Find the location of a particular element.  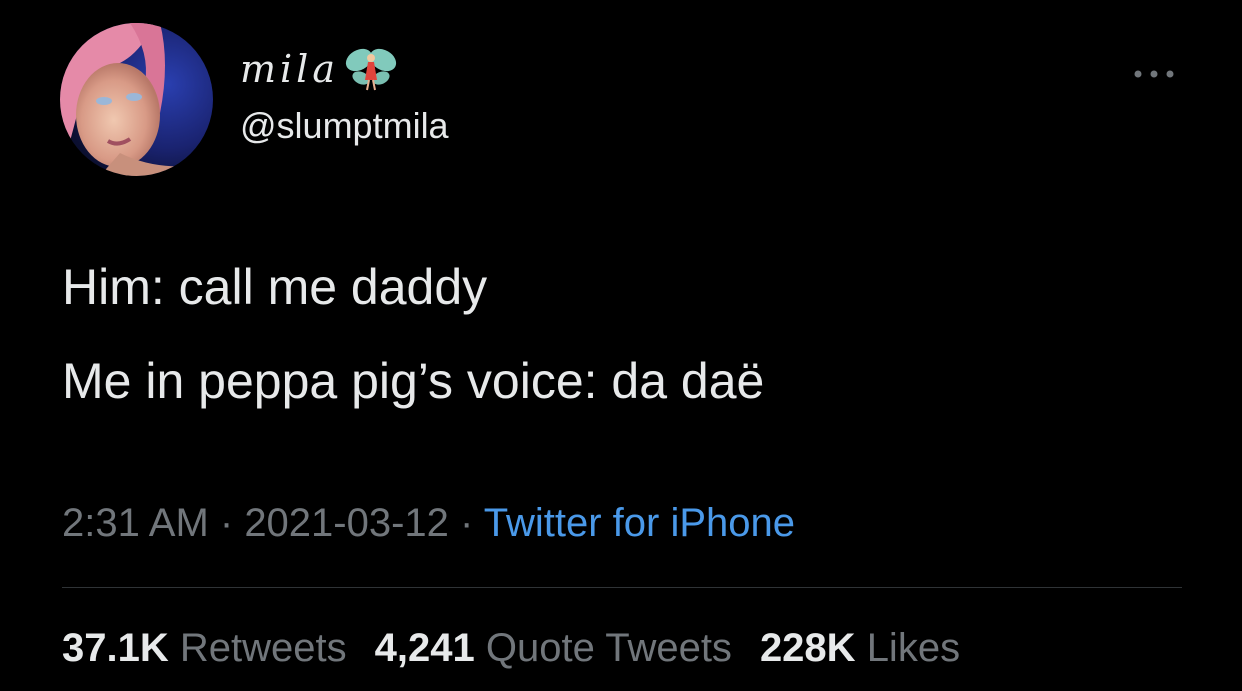

quote-tweets-stat: 4,241 Quote Tweets is located at coordinates (553, 648).